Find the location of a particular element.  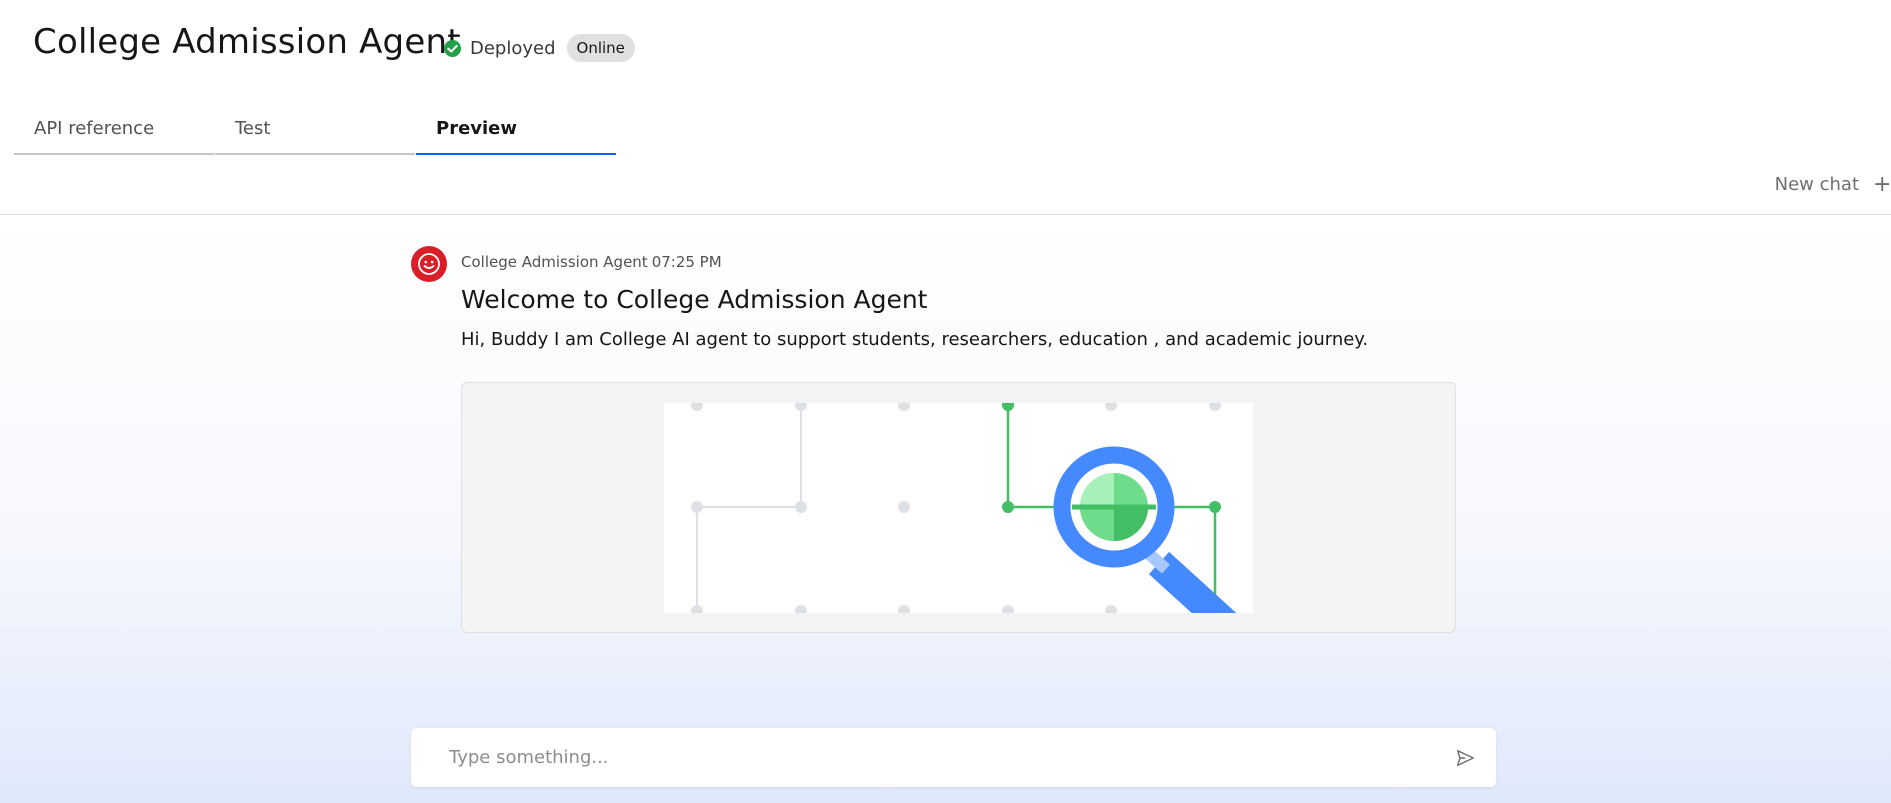

tab-label: Preview is located at coordinates (477, 128).